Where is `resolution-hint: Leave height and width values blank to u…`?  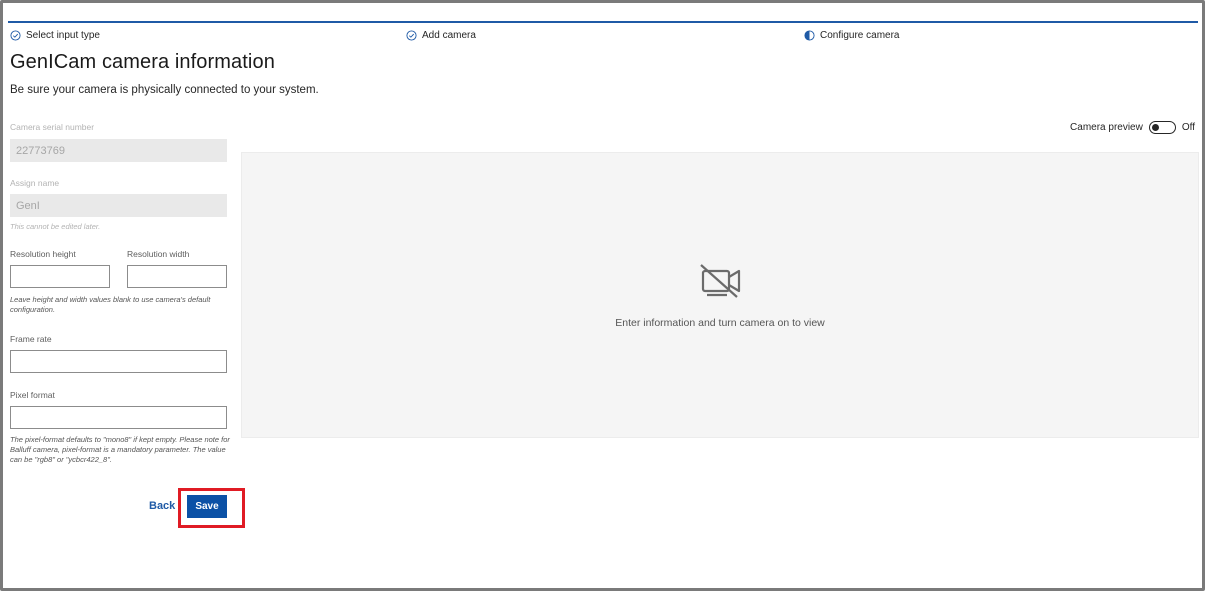
resolution-hint: Leave height and width values blank to u… is located at coordinates (110, 304).